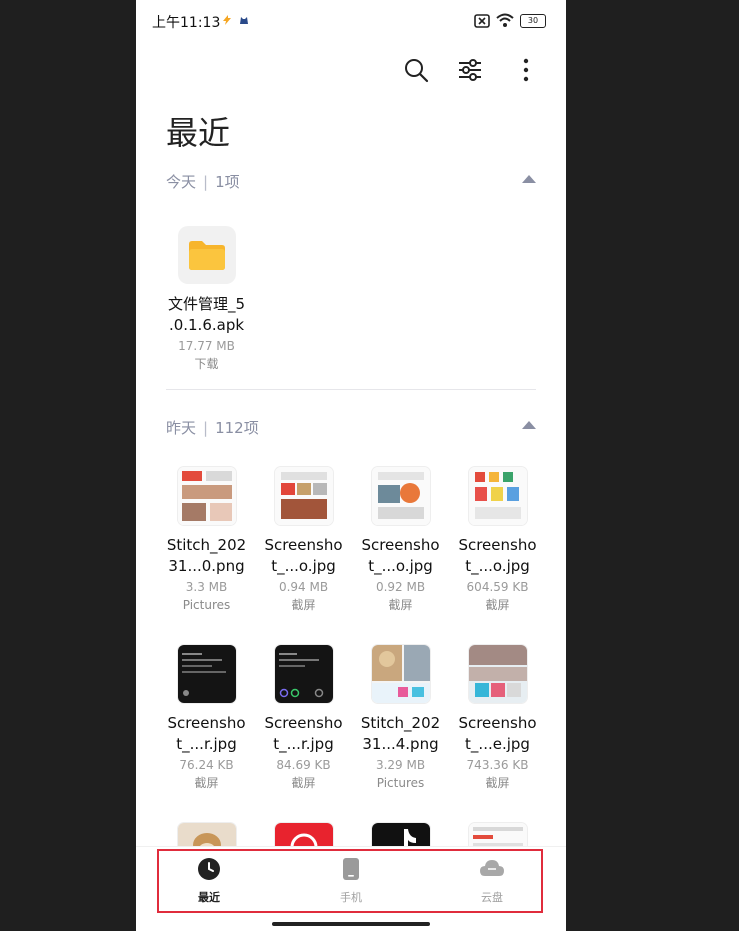 The width and height of the screenshot is (739, 931). What do you see at coordinates (237, 428) in the screenshot?
I see `section-count: 112项` at bounding box center [237, 428].